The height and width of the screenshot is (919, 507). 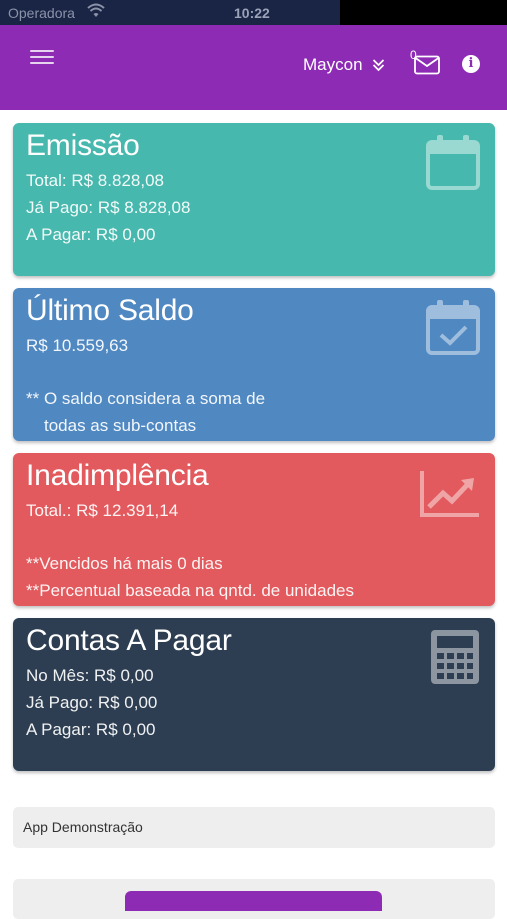 I want to click on status-time: 10:22, so click(x=252, y=13).